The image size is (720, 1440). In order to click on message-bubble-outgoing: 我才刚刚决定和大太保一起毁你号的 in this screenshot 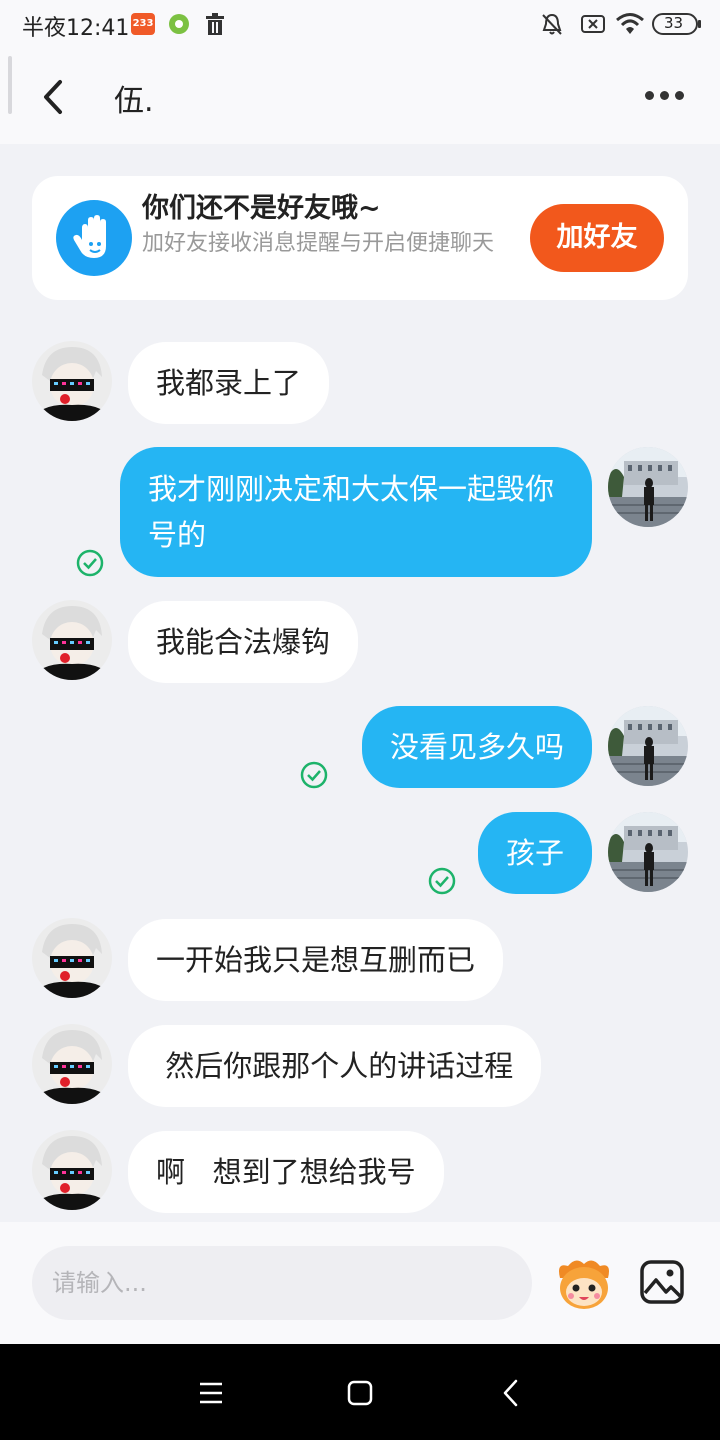, I will do `click(356, 512)`.